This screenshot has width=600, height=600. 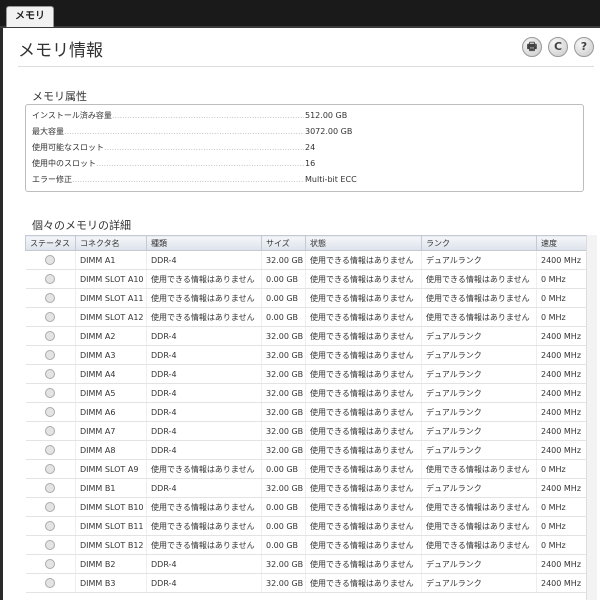 What do you see at coordinates (326, 115) in the screenshot?
I see `property-value: 512.00 GB` at bounding box center [326, 115].